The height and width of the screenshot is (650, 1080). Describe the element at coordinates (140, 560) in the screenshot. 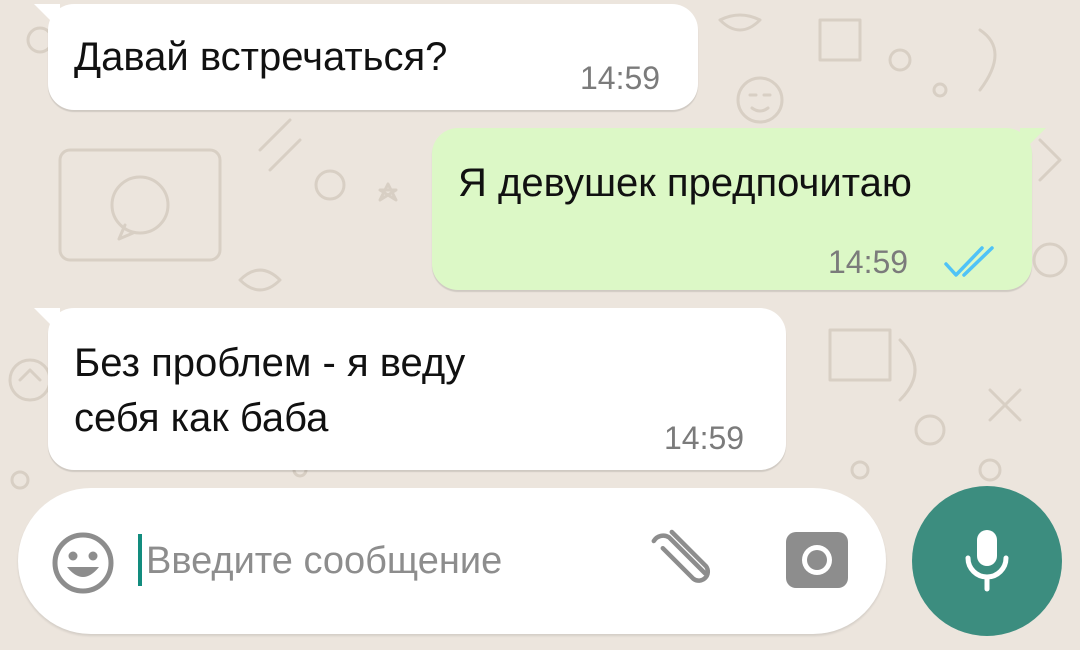

I see `text-caret` at that location.